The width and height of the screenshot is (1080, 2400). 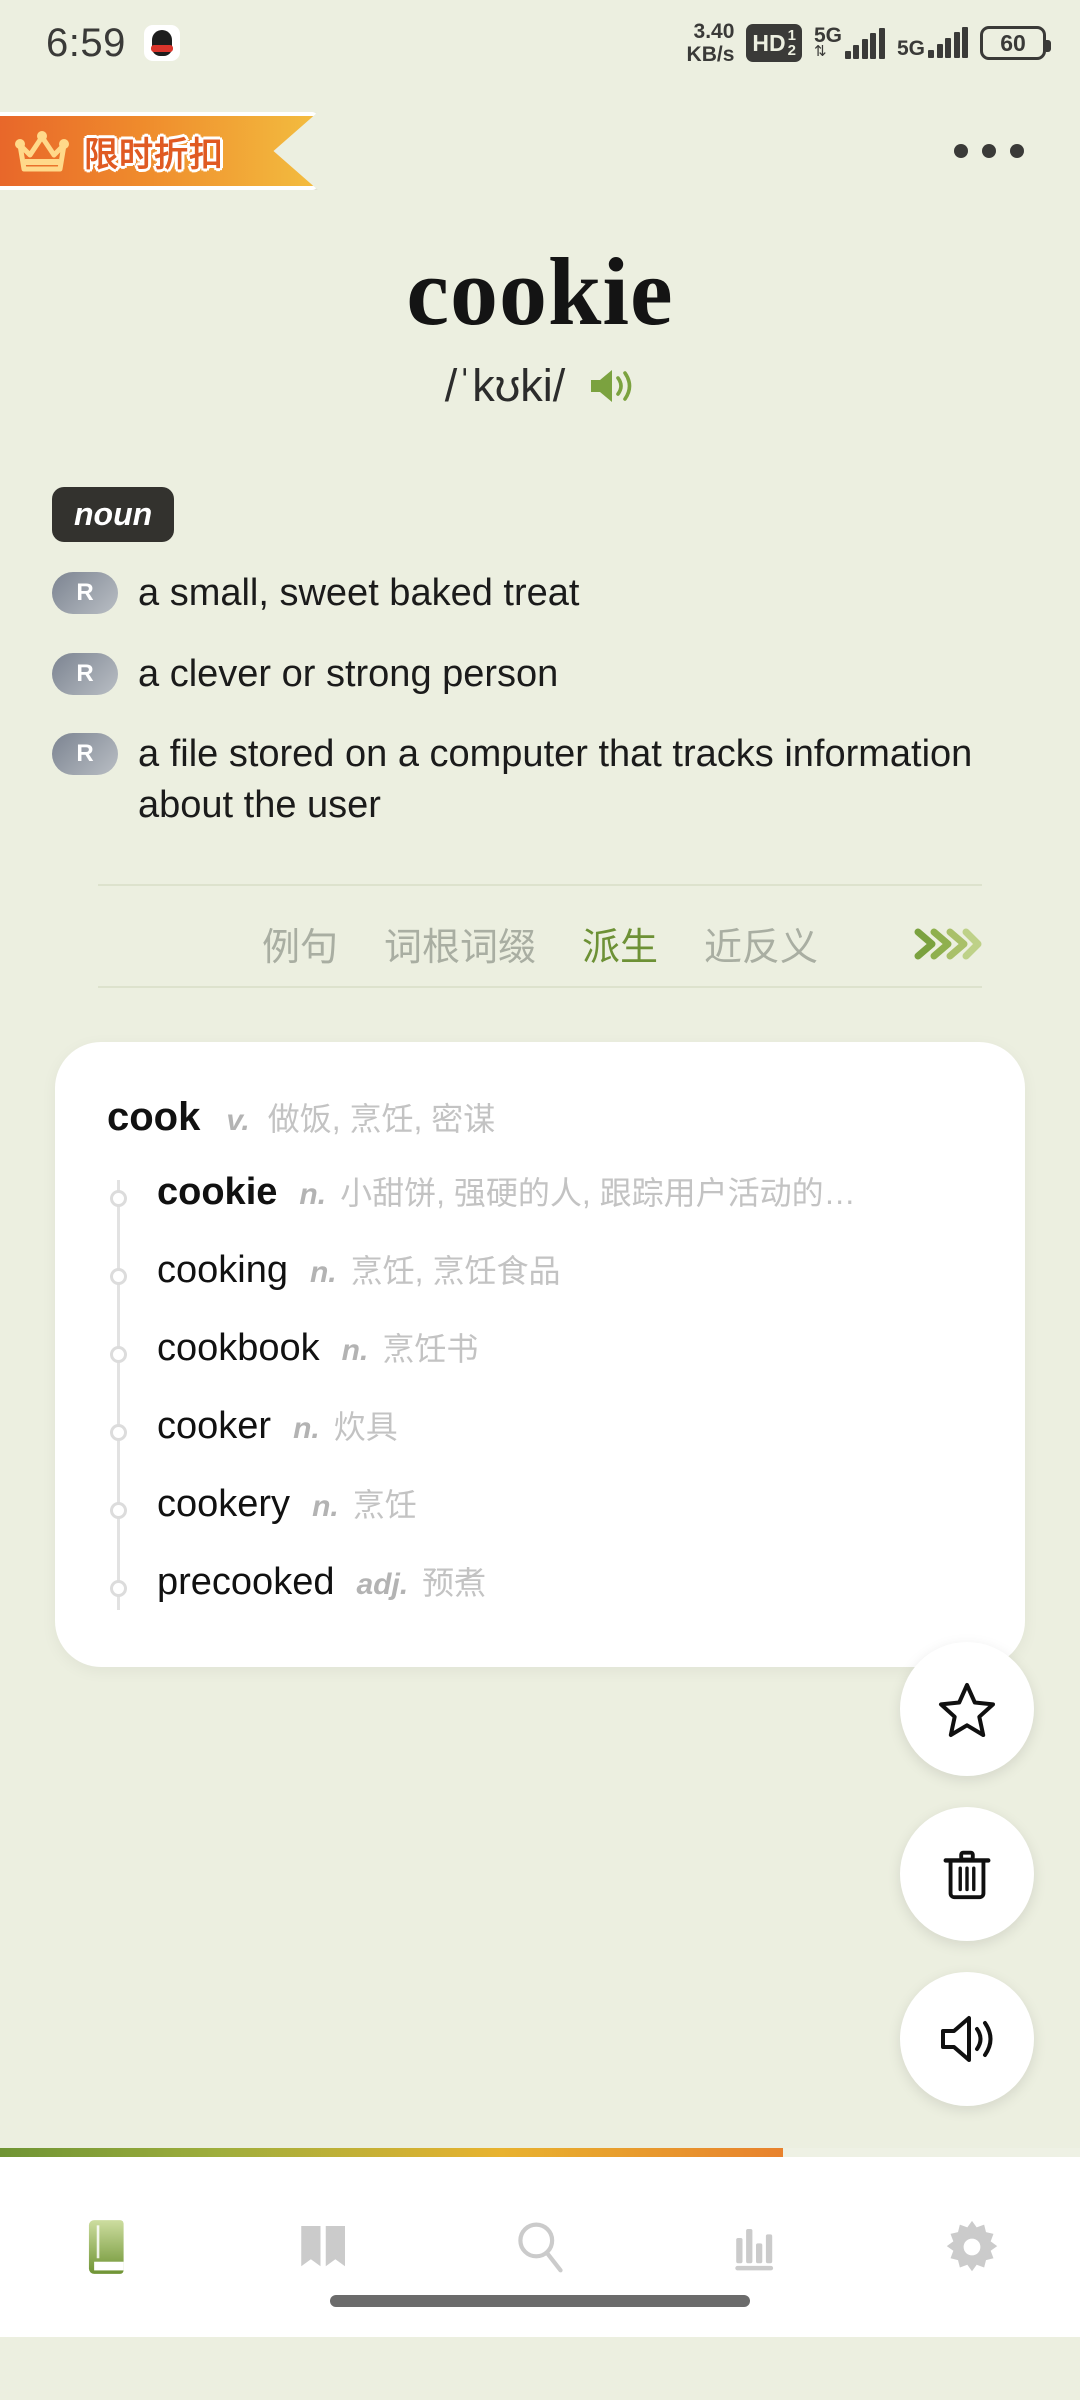 I want to click on study-progress-bar, so click(x=540, y=2152).